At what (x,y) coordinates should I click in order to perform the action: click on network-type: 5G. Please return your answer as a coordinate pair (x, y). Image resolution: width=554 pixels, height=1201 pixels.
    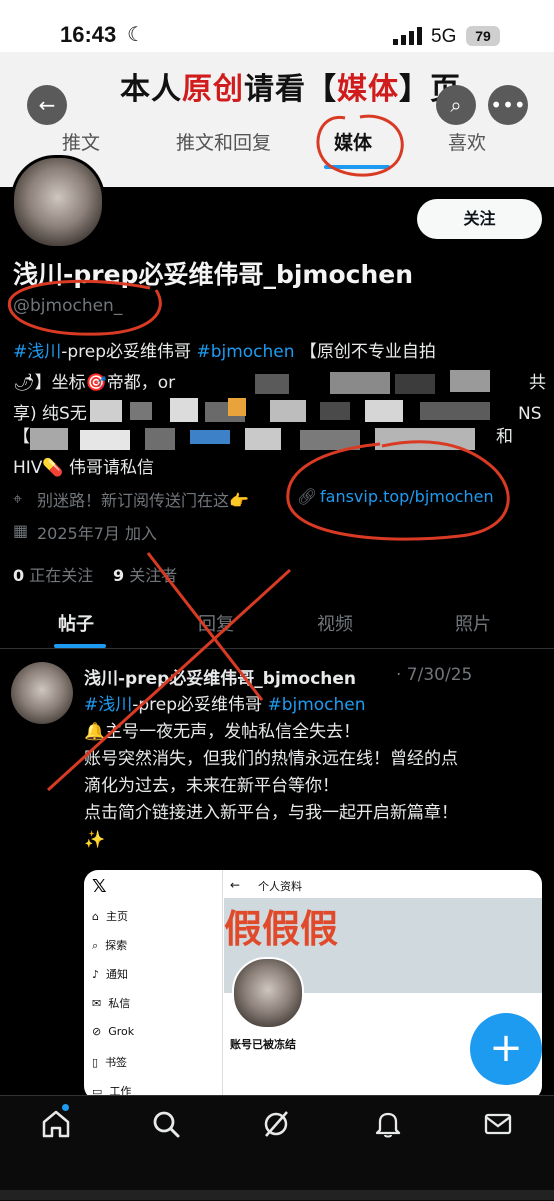
    Looking at the image, I should click on (444, 36).